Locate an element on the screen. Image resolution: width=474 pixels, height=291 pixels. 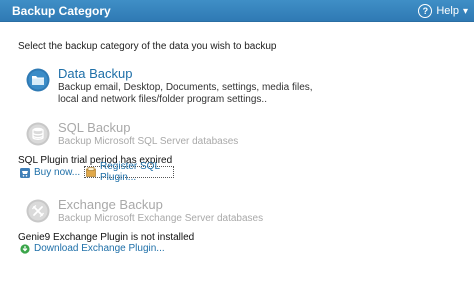
exchange-icon is located at coordinates (38, 211).